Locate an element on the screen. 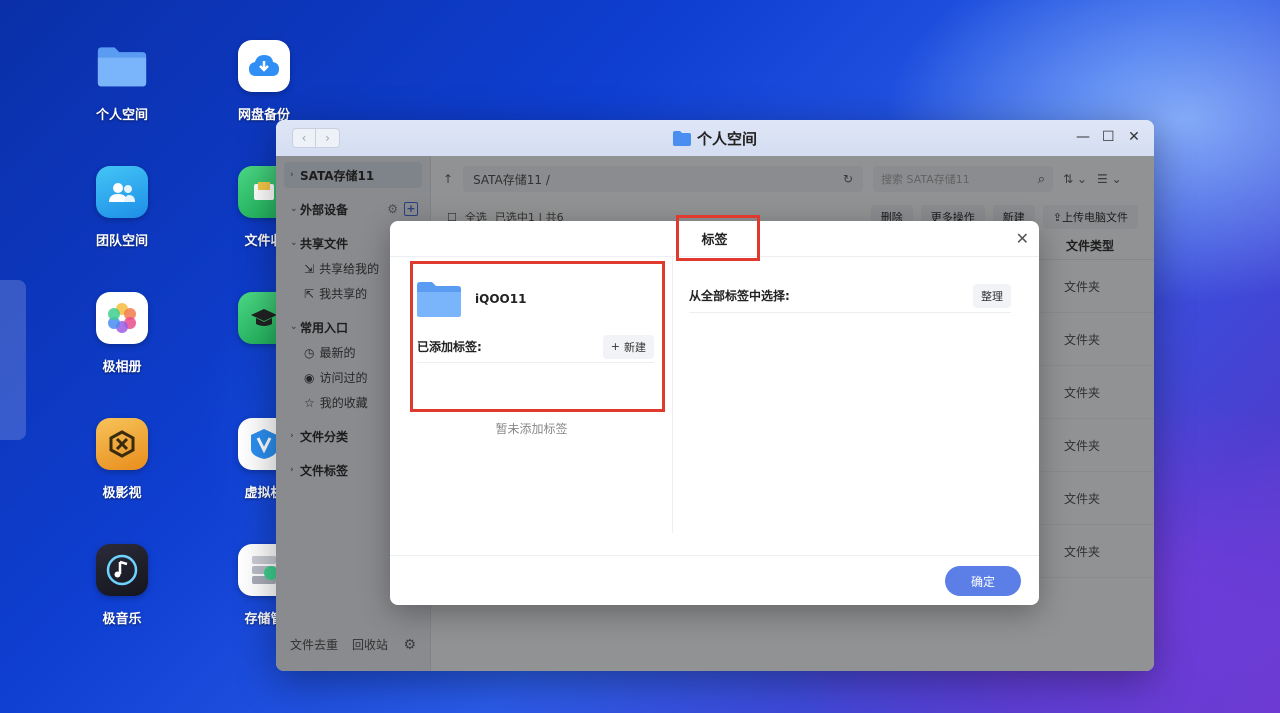  window-title: 个人空间 is located at coordinates (715, 138).